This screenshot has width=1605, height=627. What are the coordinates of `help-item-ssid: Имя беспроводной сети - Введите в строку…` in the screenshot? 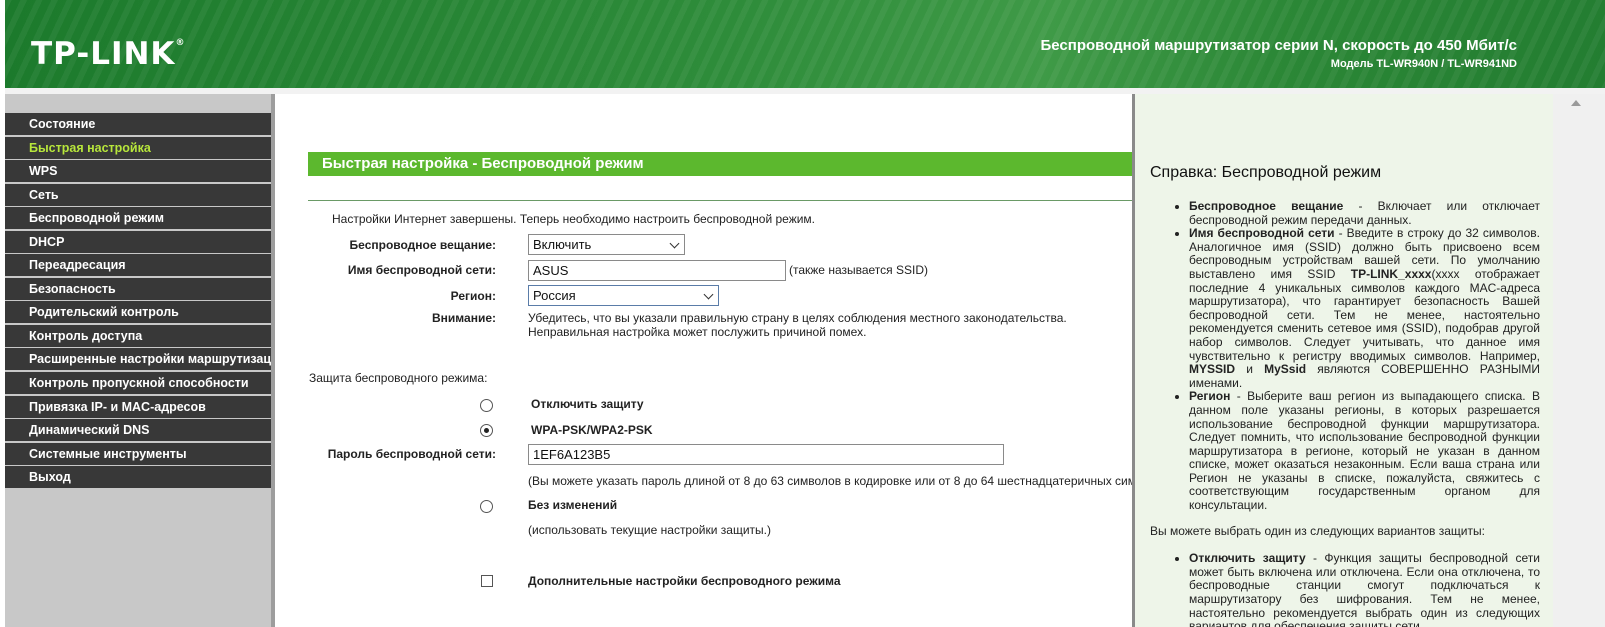 It's located at (1364, 308).